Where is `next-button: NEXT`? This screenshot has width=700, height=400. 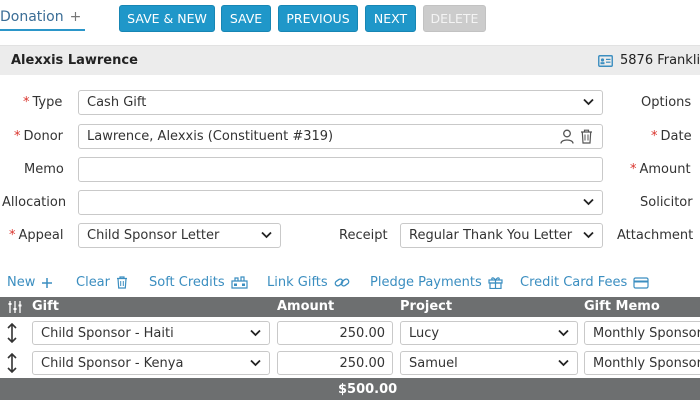 next-button: NEXT is located at coordinates (390, 18).